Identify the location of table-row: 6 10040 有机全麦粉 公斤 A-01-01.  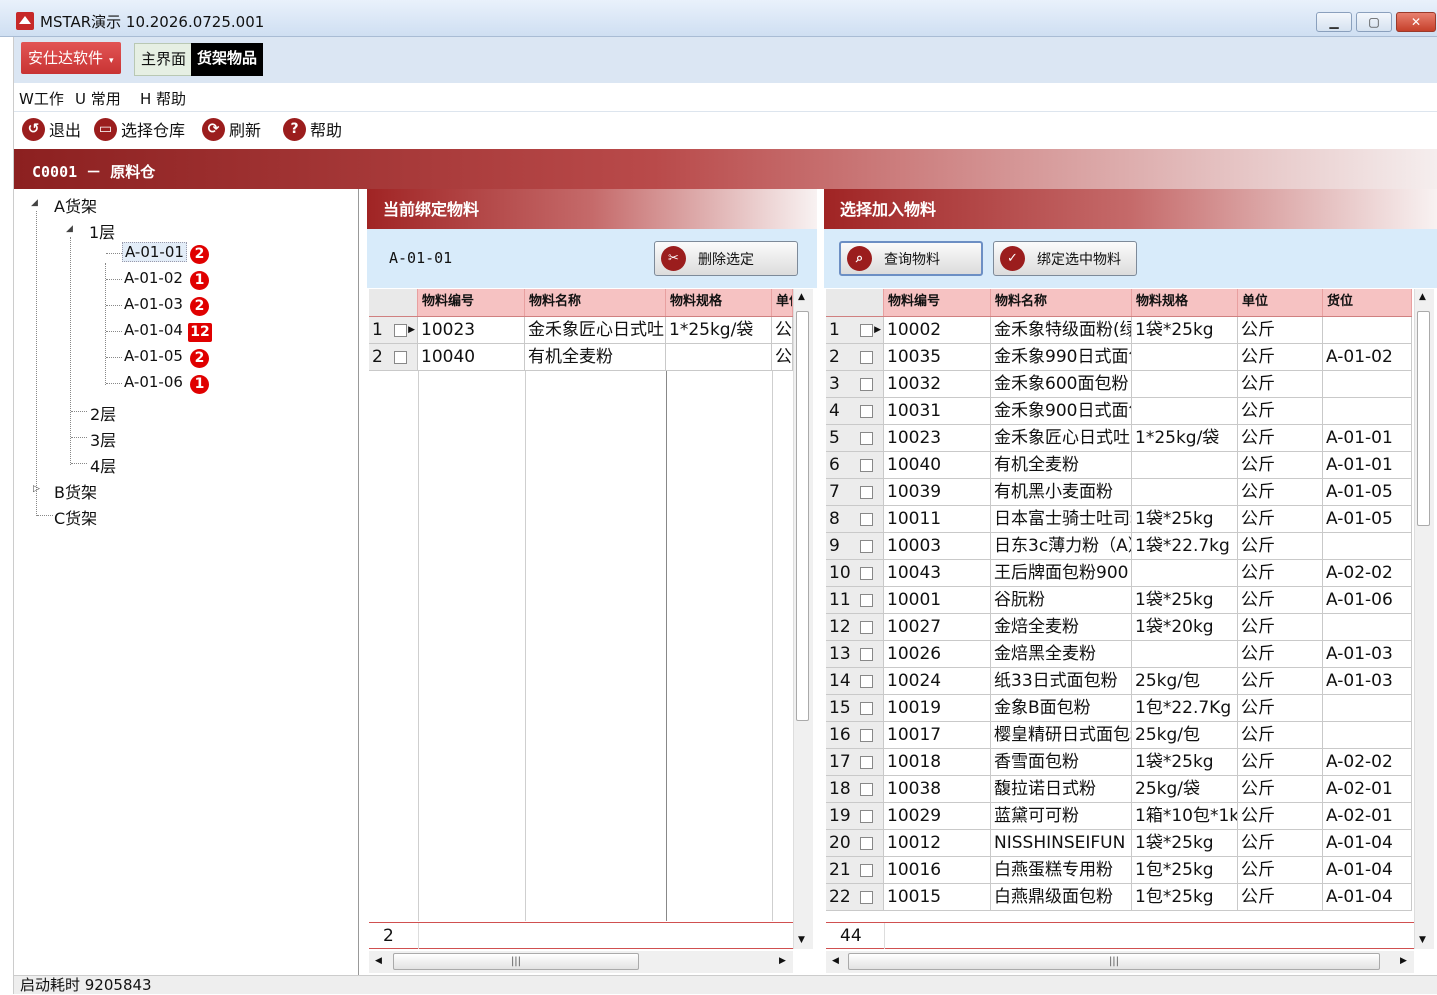
(1119, 465).